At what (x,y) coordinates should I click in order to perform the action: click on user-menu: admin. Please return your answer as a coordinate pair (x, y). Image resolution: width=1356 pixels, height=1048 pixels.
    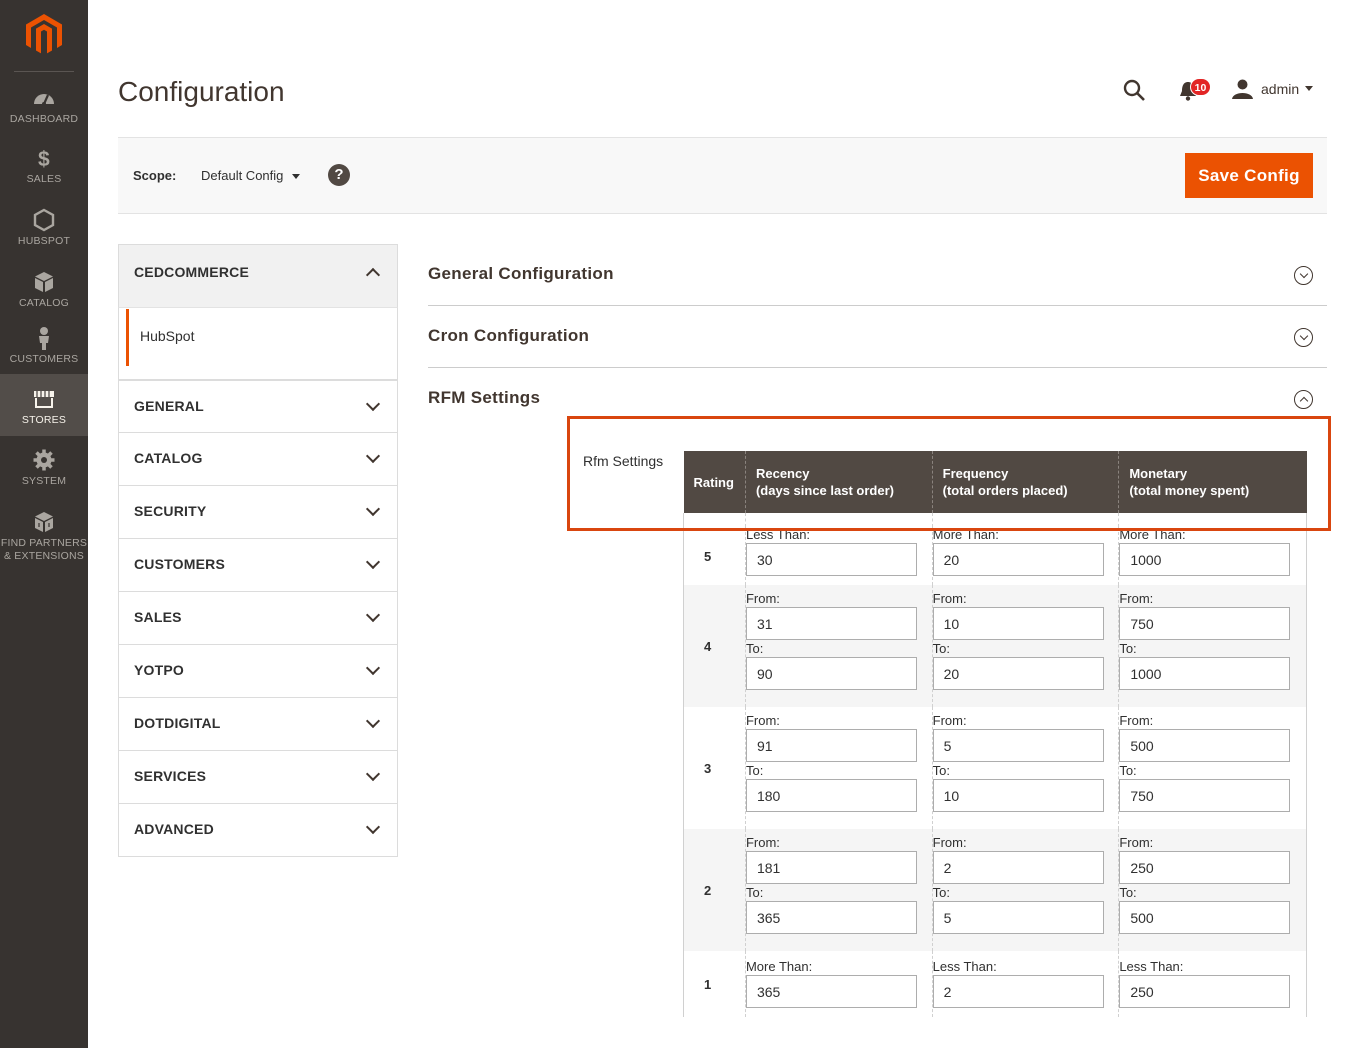
    Looking at the image, I should click on (1280, 89).